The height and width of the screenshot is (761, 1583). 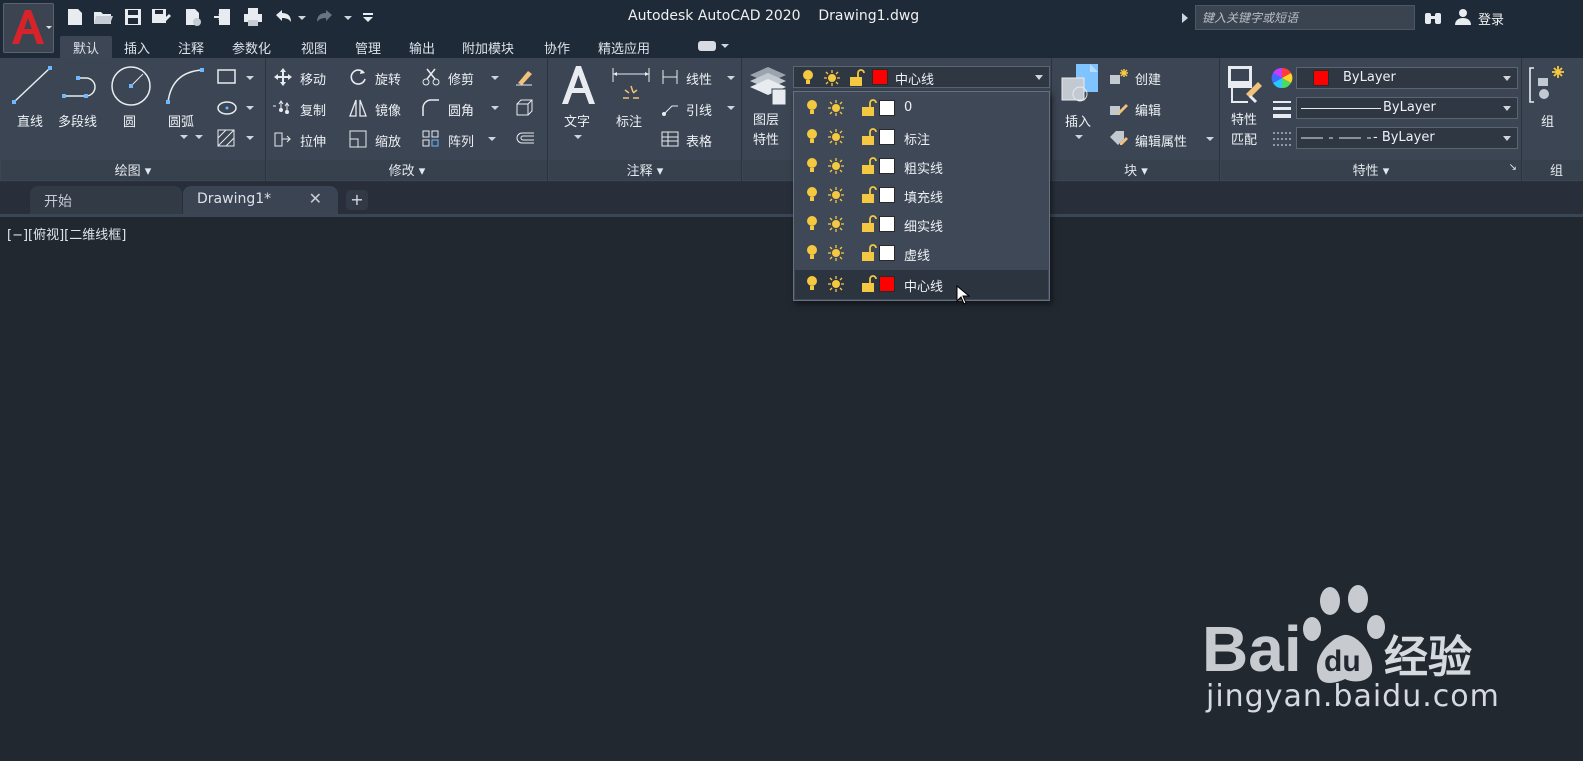 What do you see at coordinates (629, 120) in the screenshot?
I see `dimension-tool-label: 标注` at bounding box center [629, 120].